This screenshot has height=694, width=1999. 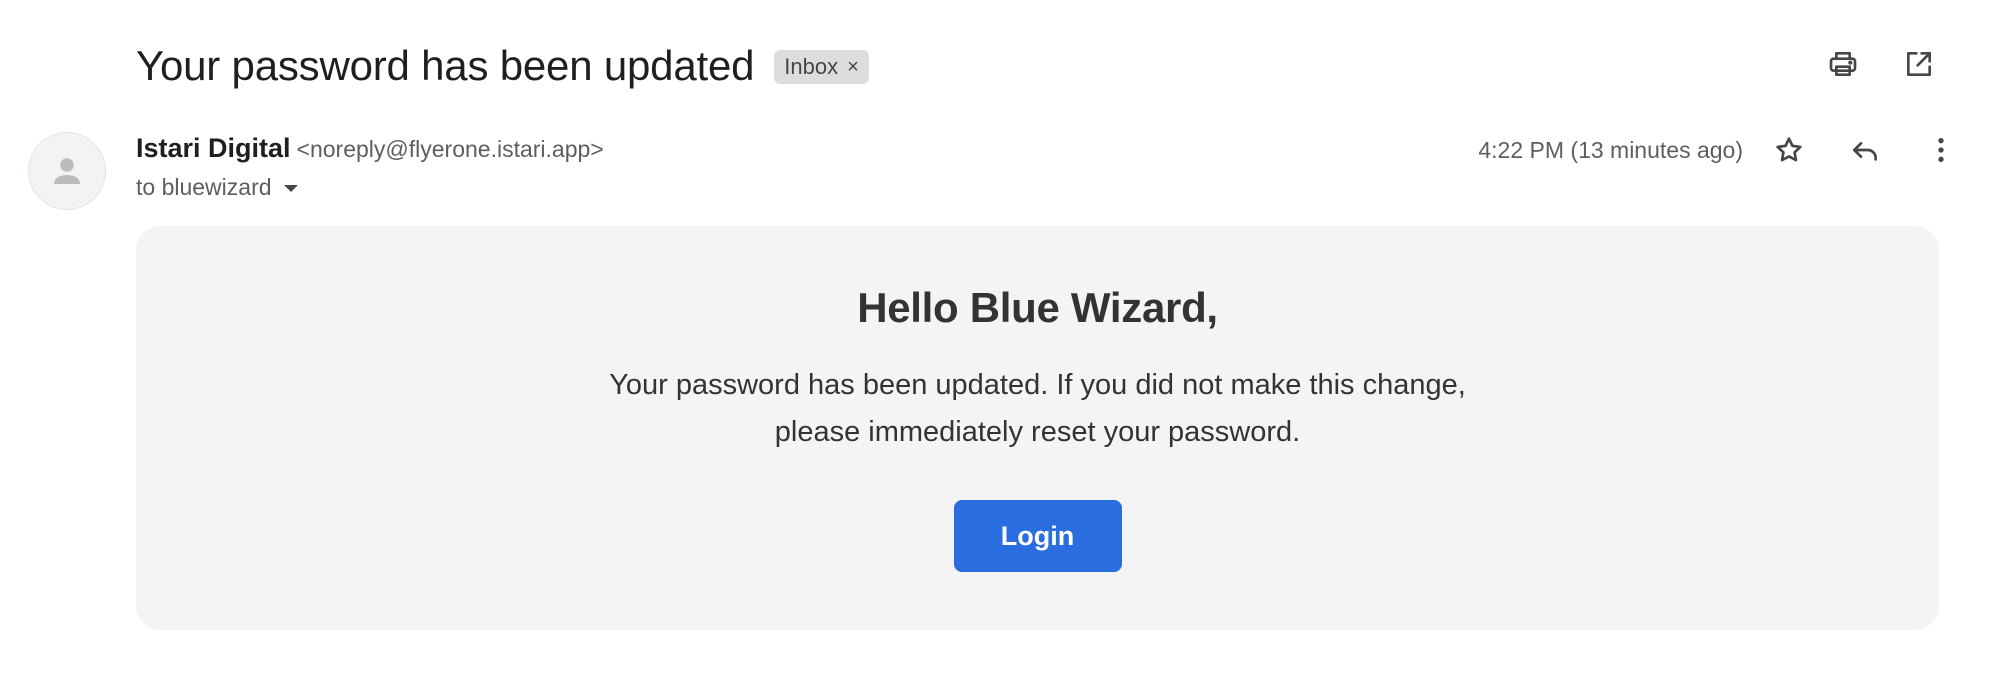 I want to click on open-in-new-icon, so click(x=1919, y=64).